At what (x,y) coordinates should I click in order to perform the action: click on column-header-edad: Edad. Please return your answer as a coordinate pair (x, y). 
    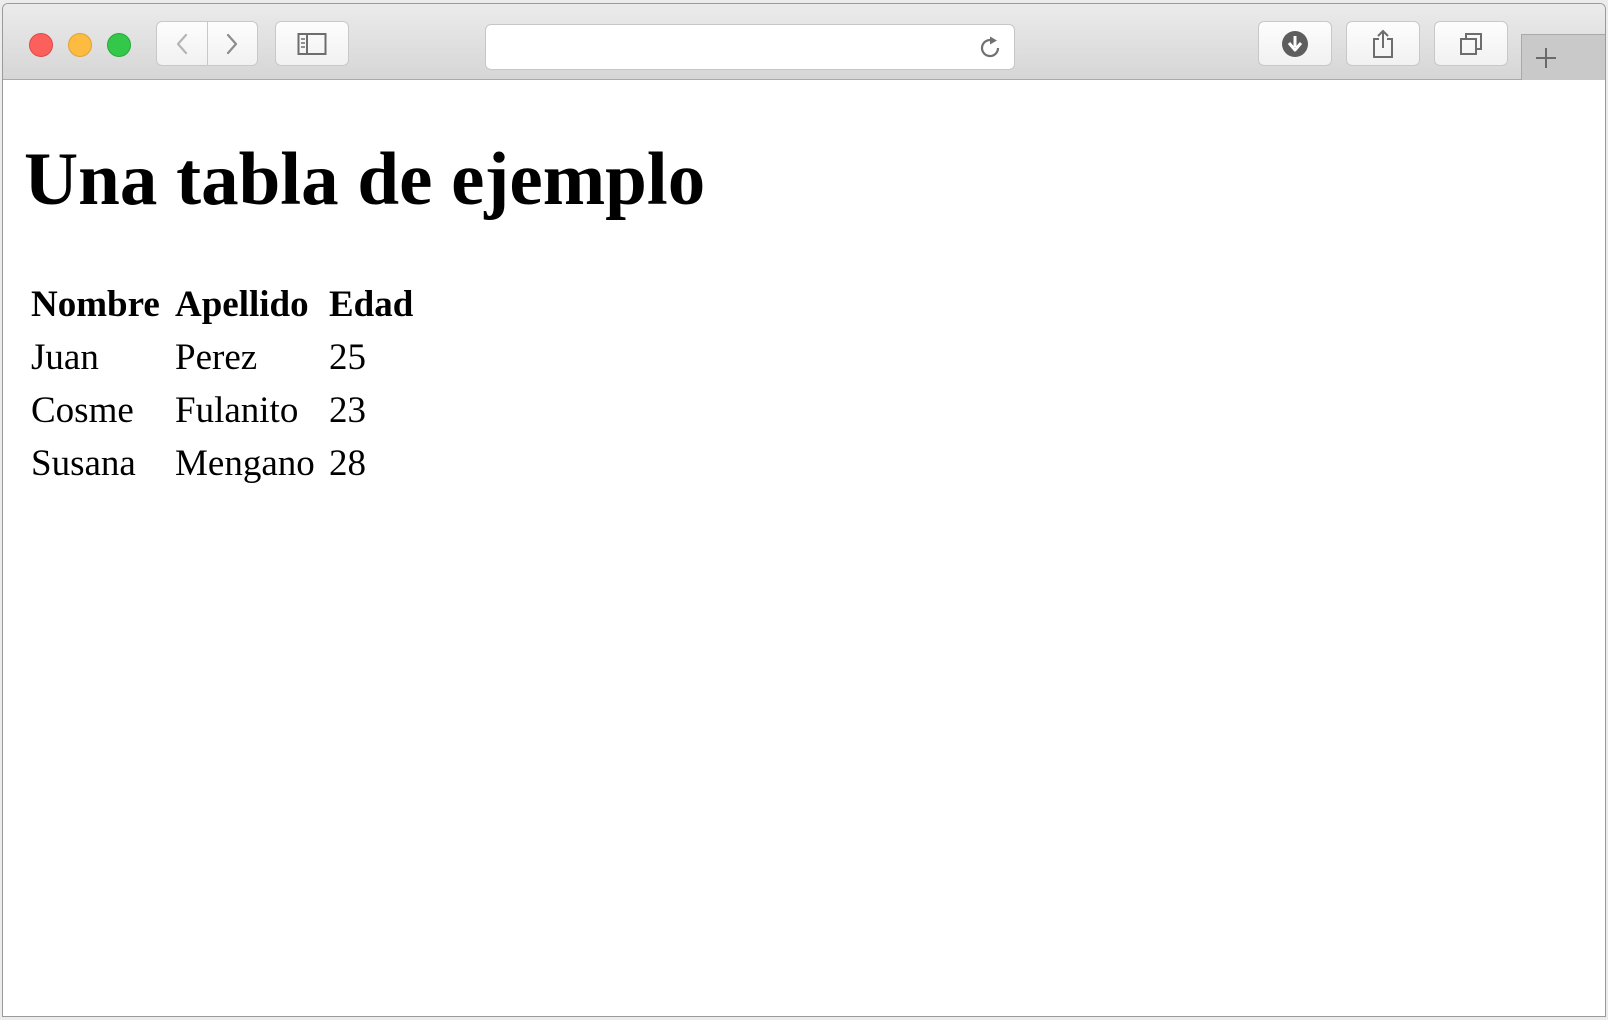
    Looking at the image, I should click on (371, 304).